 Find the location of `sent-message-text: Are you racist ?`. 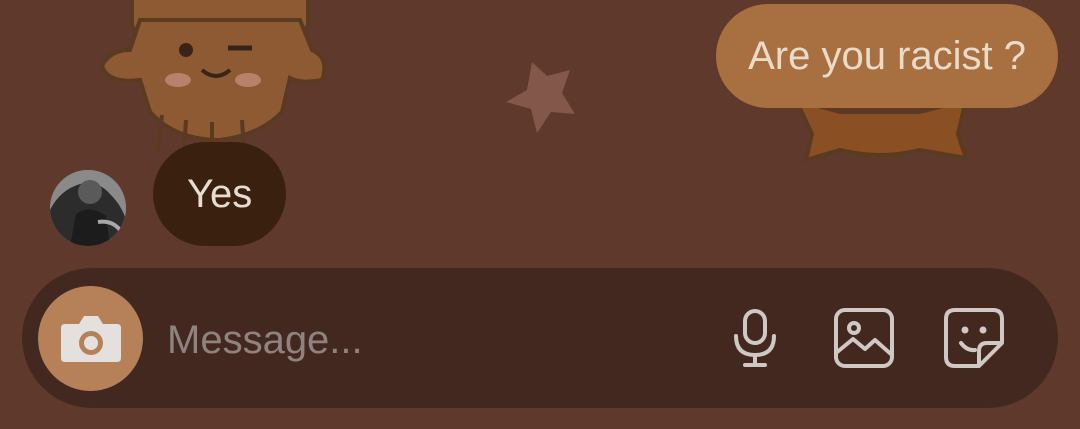

sent-message-text: Are you racist ? is located at coordinates (887, 55).